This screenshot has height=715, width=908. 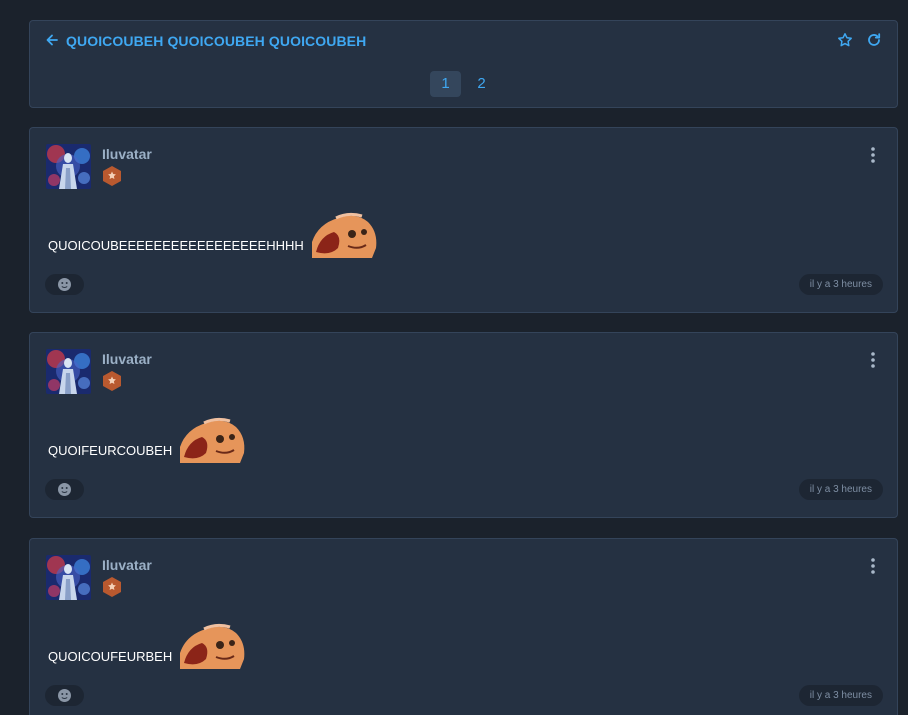 What do you see at coordinates (874, 40) in the screenshot?
I see `refresh-icon` at bounding box center [874, 40].